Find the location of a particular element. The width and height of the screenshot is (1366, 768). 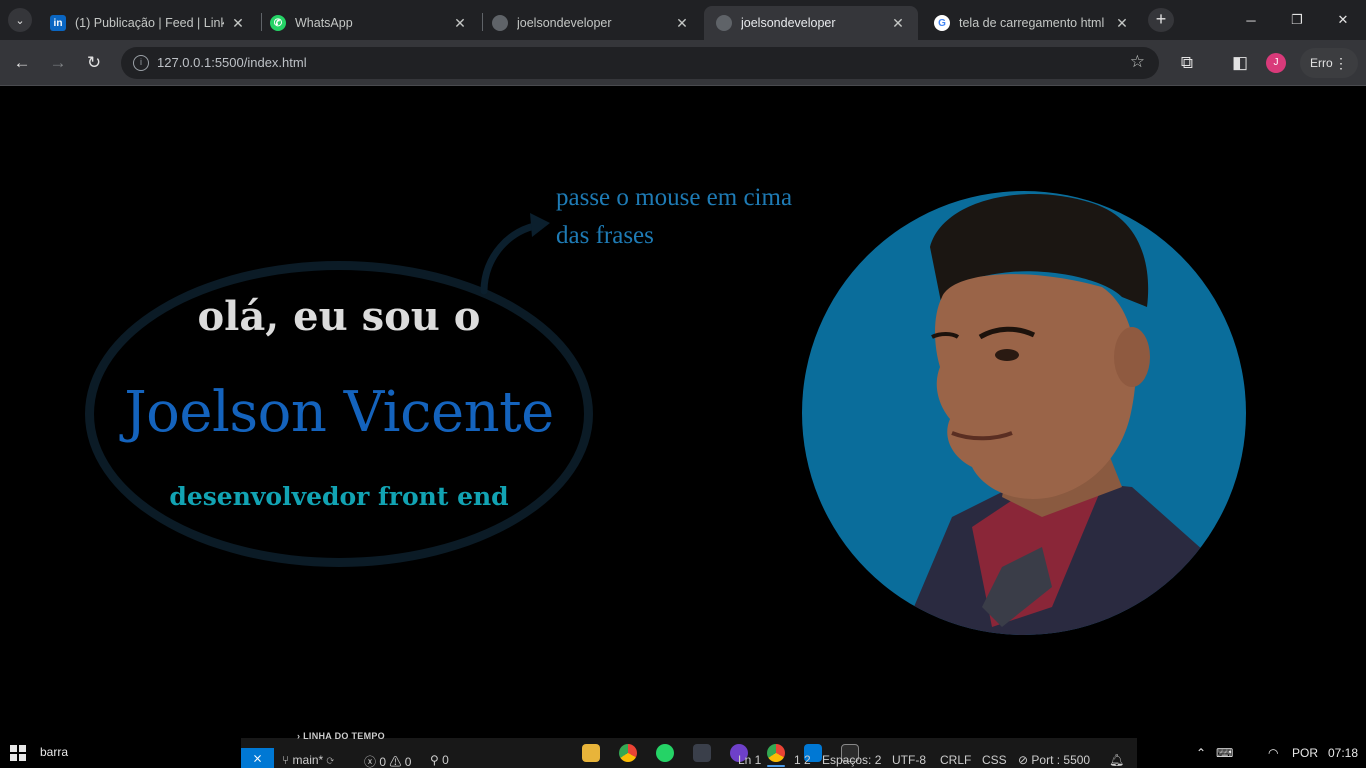

more-vert-icon: ⋮ is located at coordinates (1341, 63).